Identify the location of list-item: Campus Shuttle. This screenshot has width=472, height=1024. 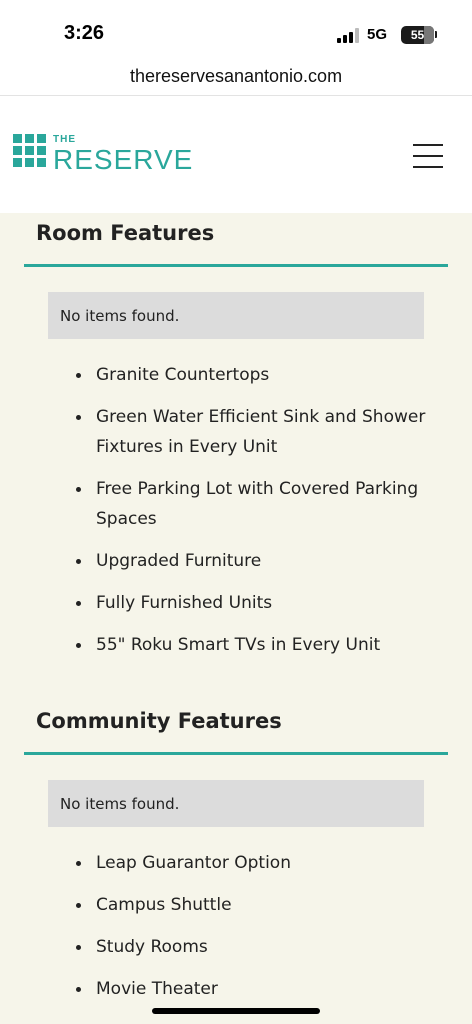
(256, 905).